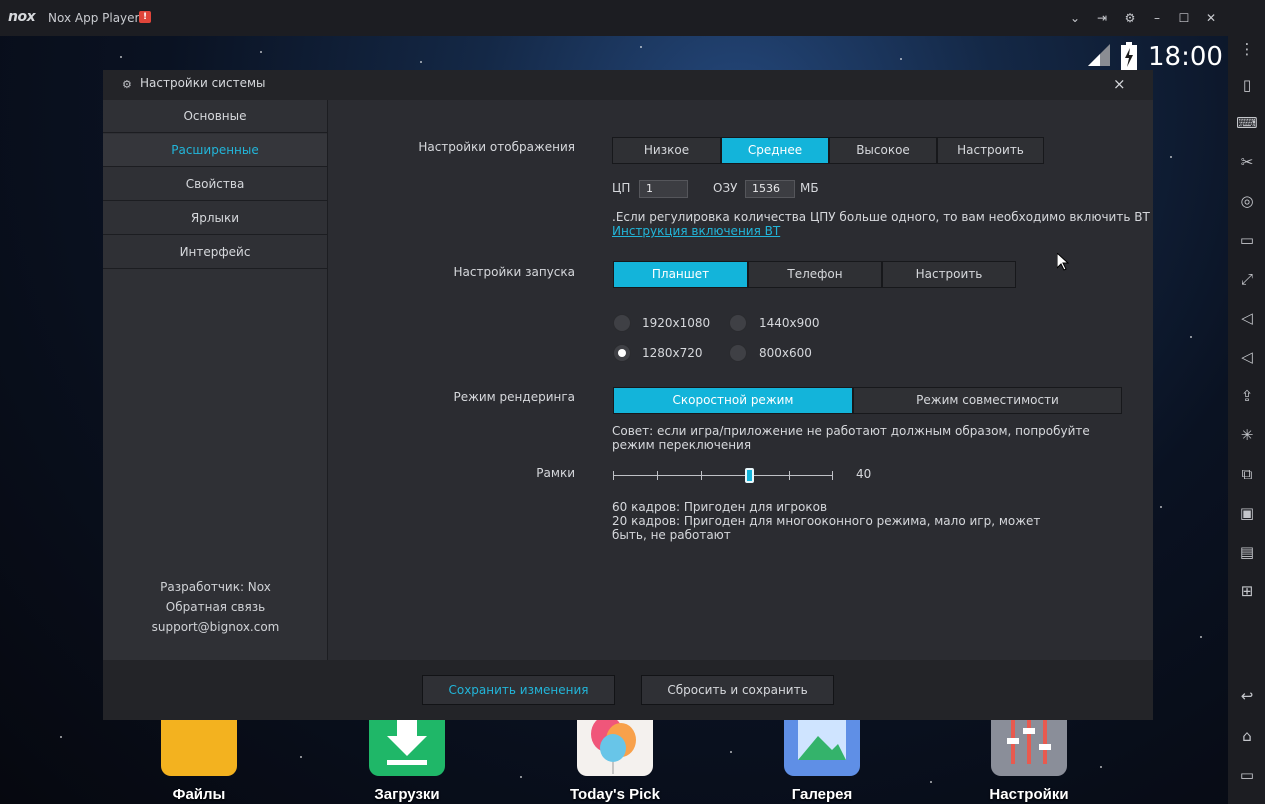  I want to click on app-title: Nox App Player, so click(94, 18).